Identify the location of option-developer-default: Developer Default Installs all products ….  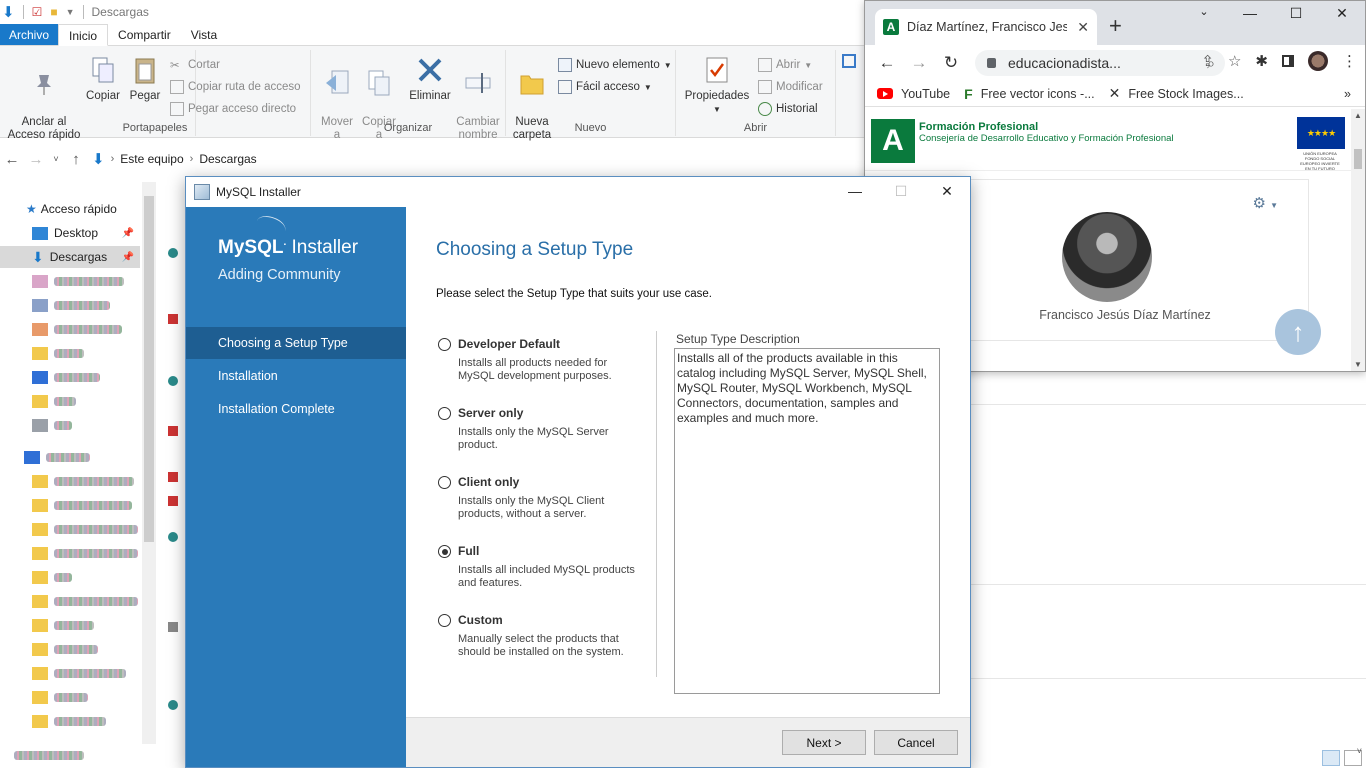
(543, 365).